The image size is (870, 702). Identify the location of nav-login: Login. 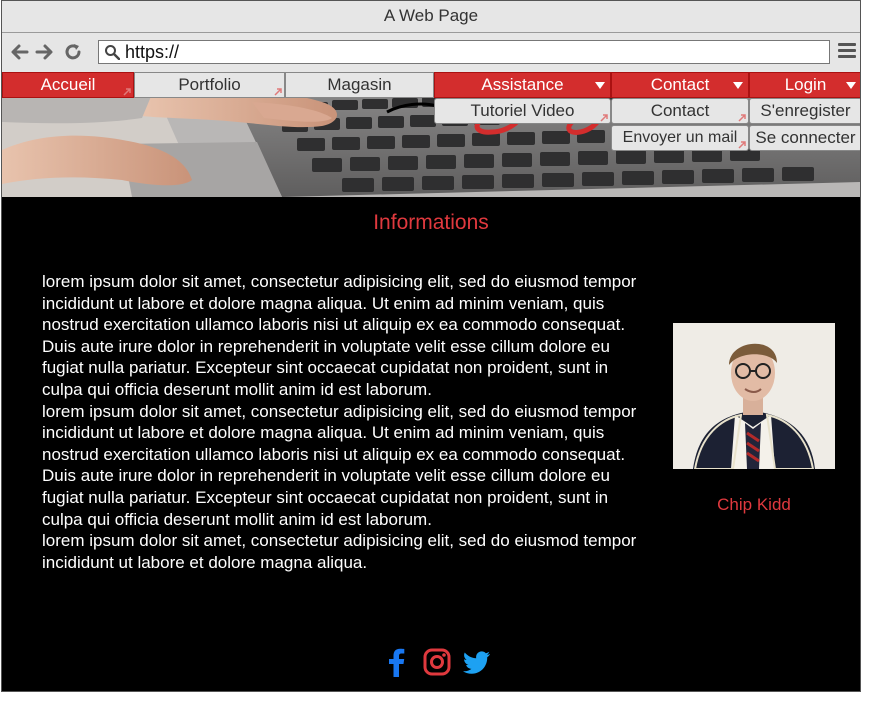
(804, 85).